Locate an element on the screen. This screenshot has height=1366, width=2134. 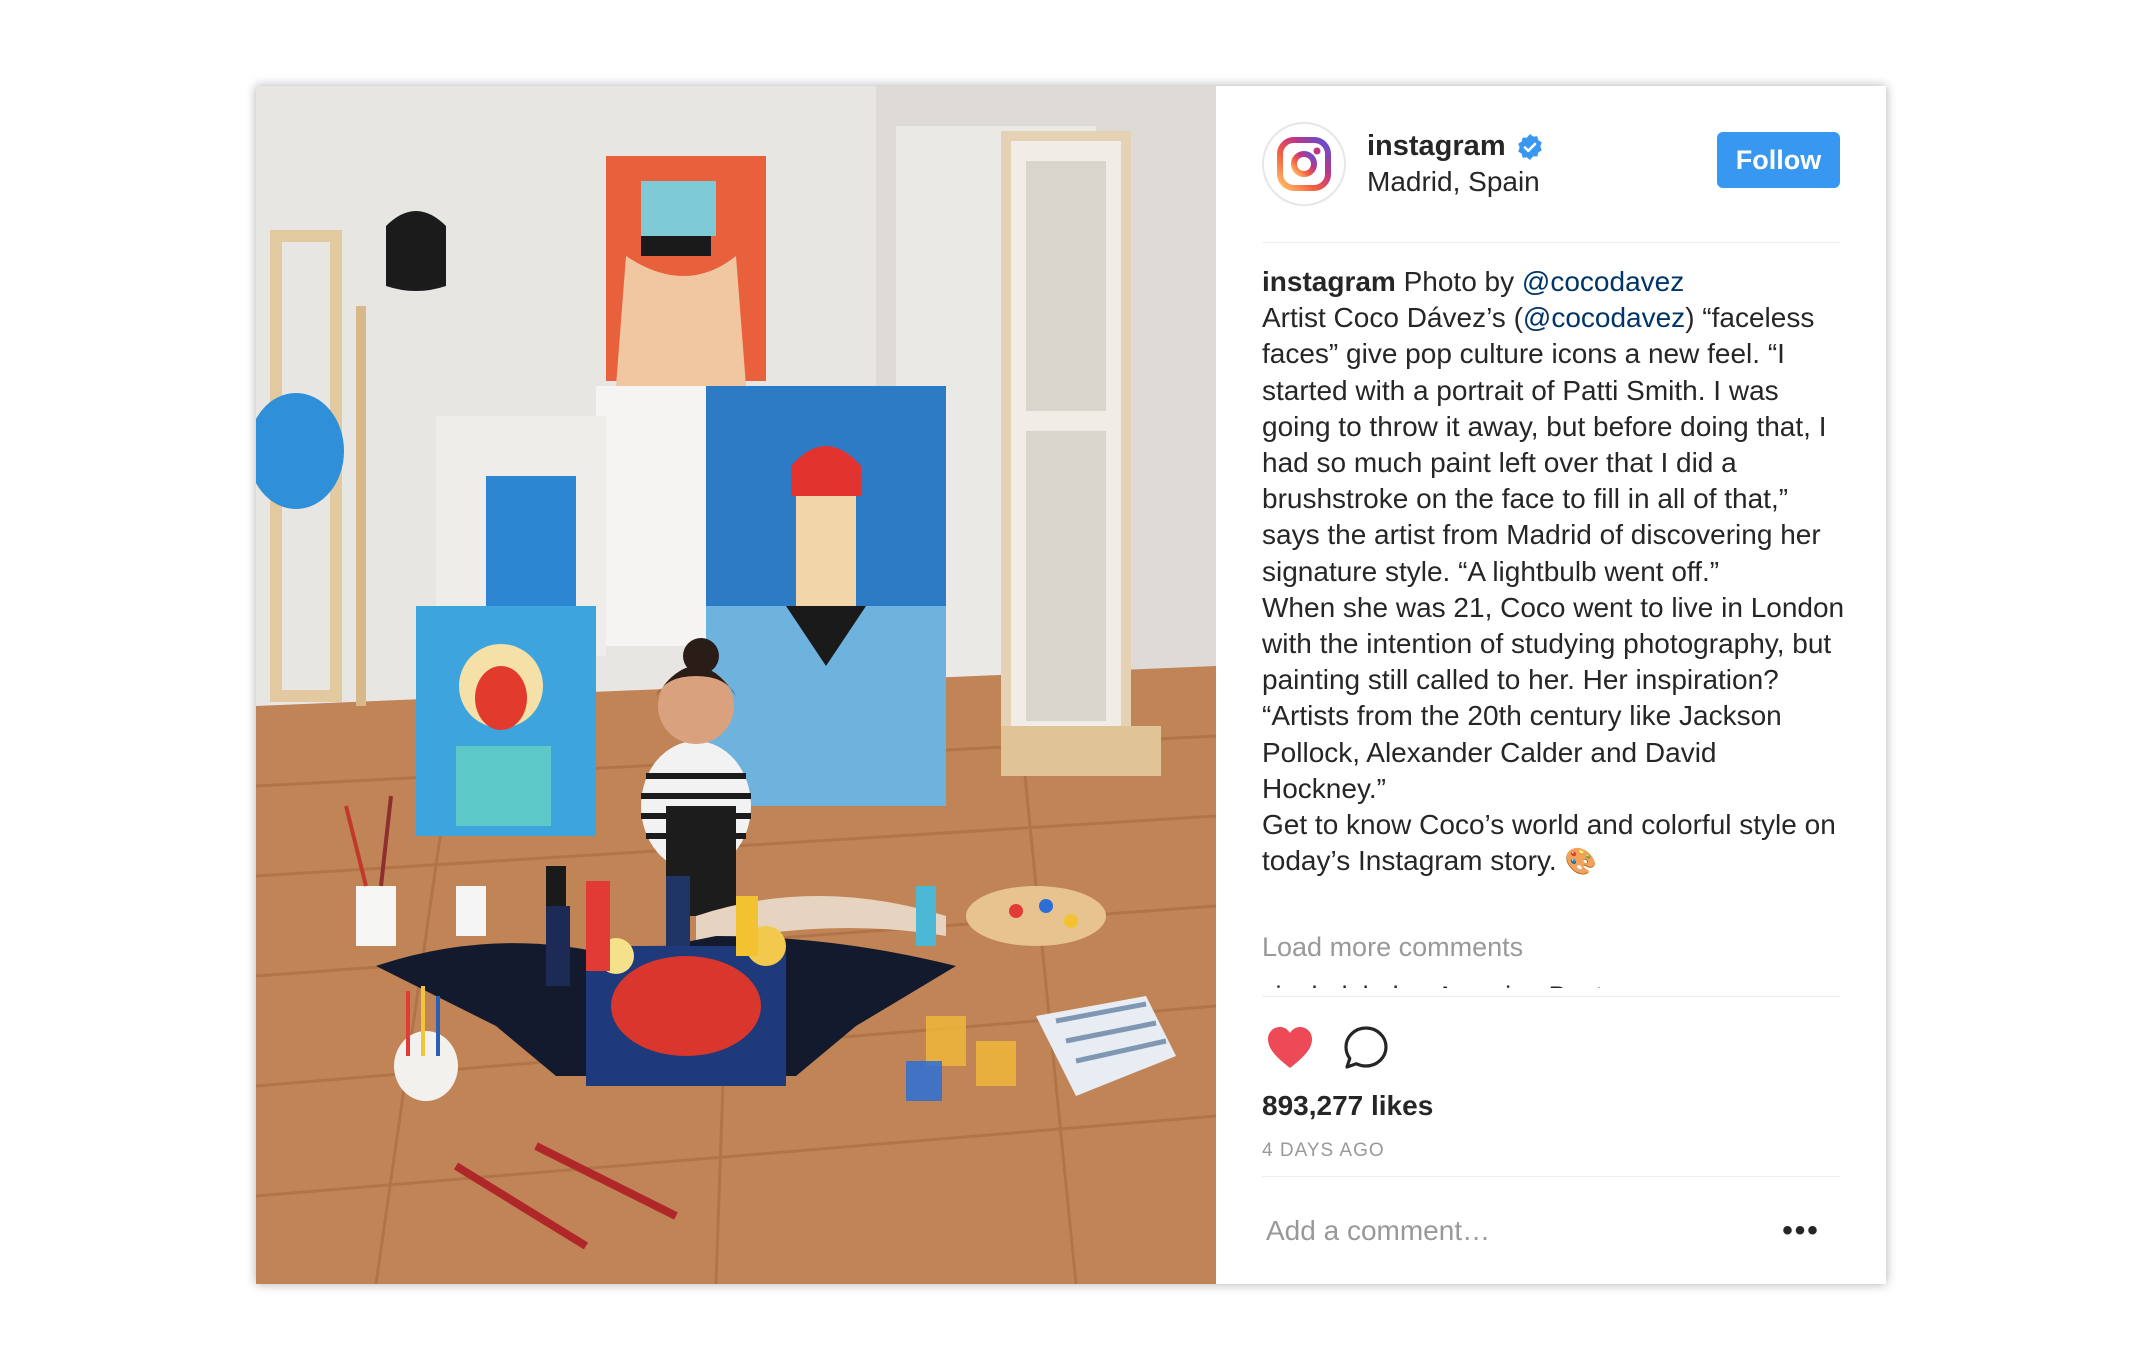
caption-username: instagram is located at coordinates (1329, 281).